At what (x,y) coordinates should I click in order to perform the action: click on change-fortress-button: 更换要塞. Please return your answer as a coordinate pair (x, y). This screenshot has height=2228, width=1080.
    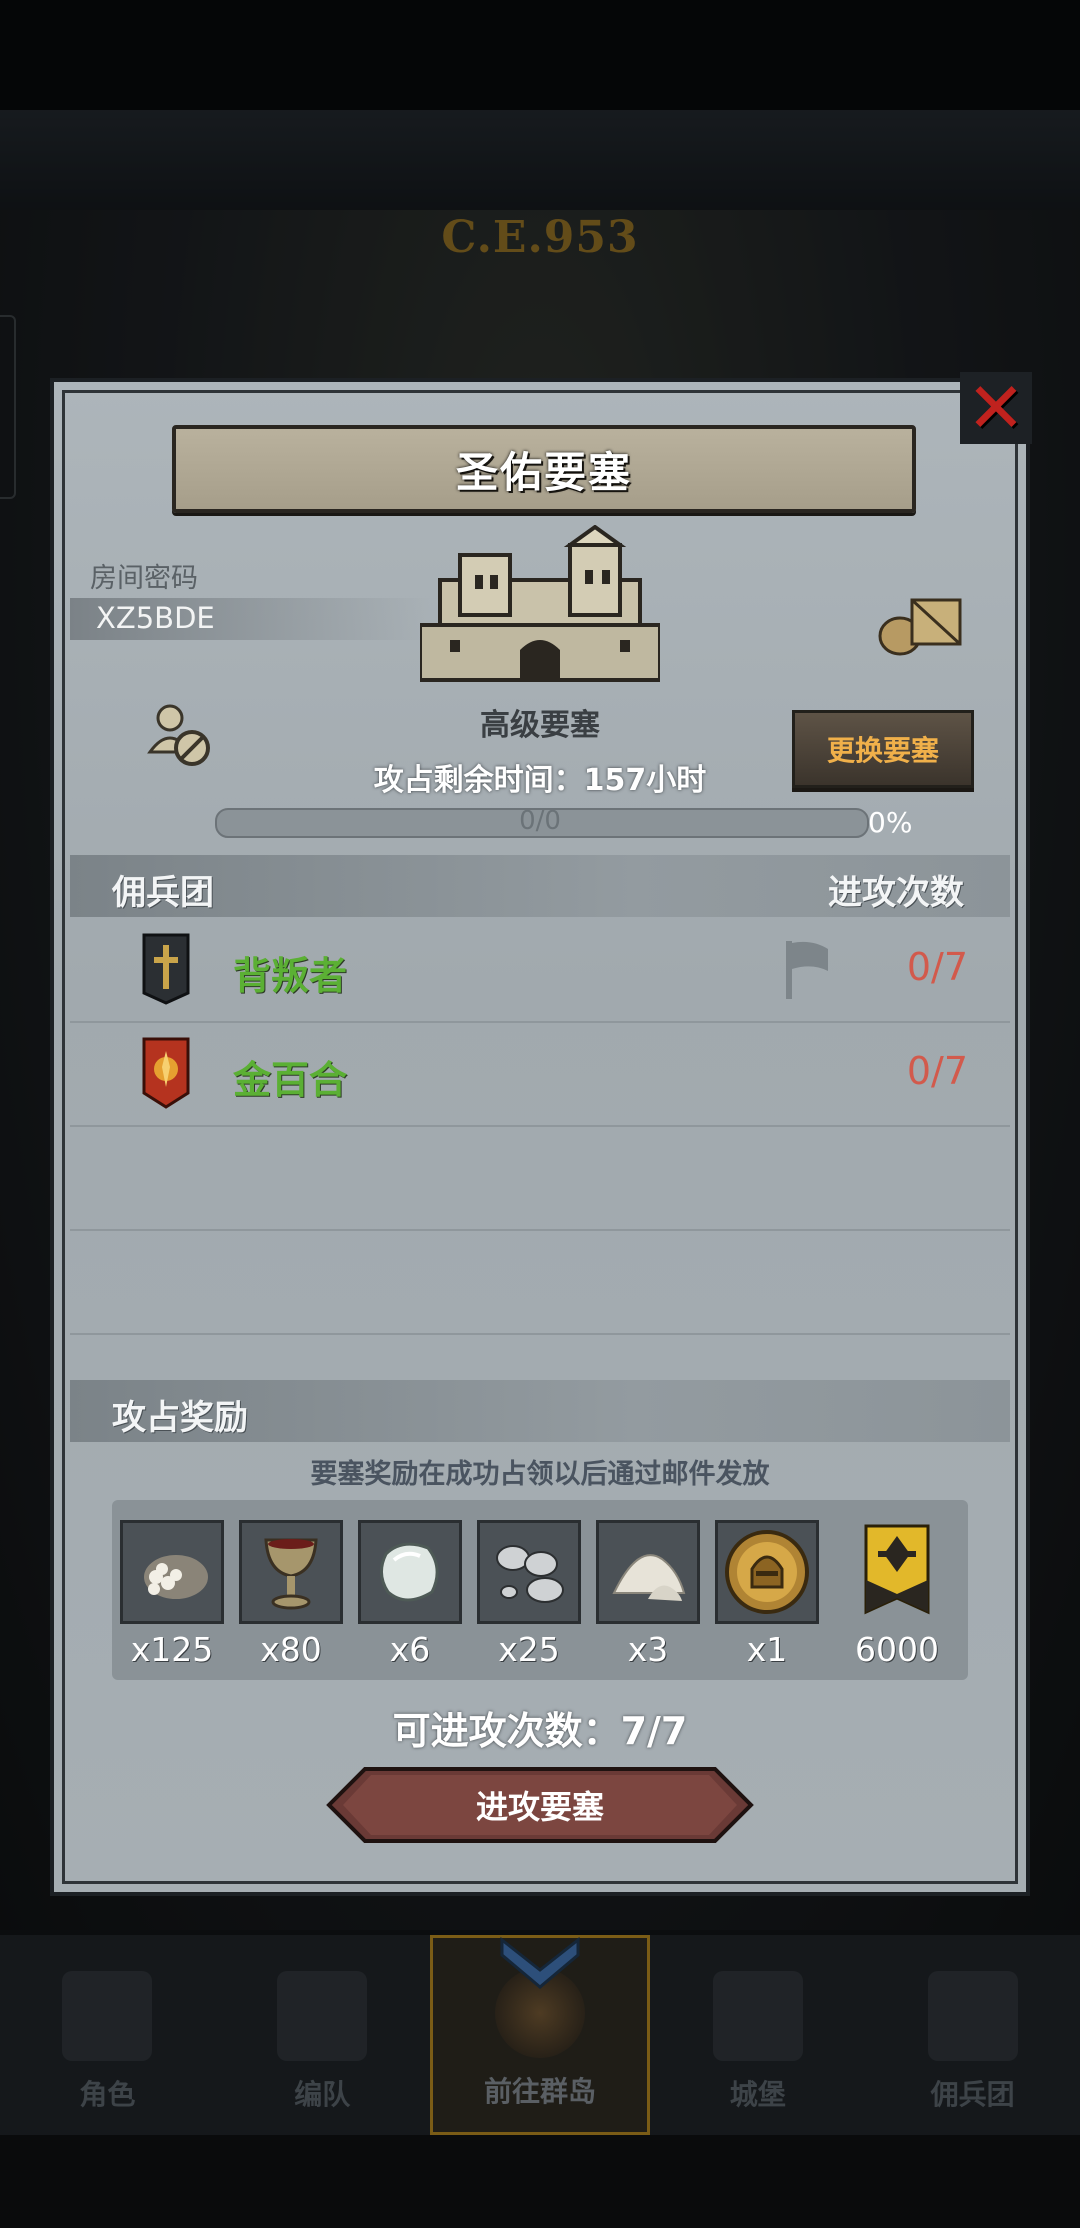
    Looking at the image, I should click on (883, 749).